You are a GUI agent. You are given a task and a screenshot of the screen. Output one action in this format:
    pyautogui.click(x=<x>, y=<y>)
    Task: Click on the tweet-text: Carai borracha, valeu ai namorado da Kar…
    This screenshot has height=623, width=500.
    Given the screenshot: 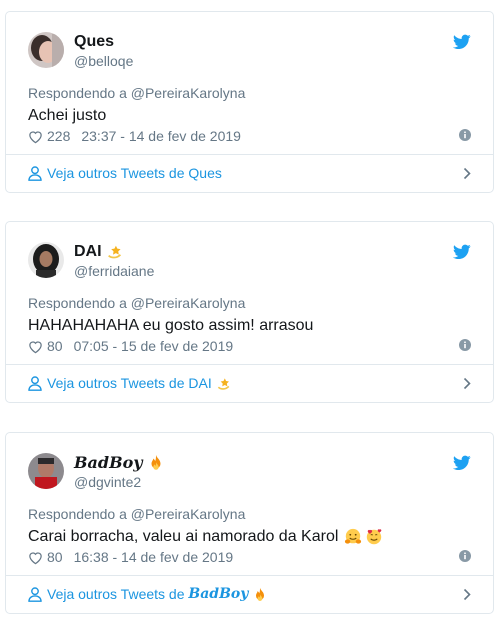 What is the action you would take?
    pyautogui.click(x=205, y=537)
    